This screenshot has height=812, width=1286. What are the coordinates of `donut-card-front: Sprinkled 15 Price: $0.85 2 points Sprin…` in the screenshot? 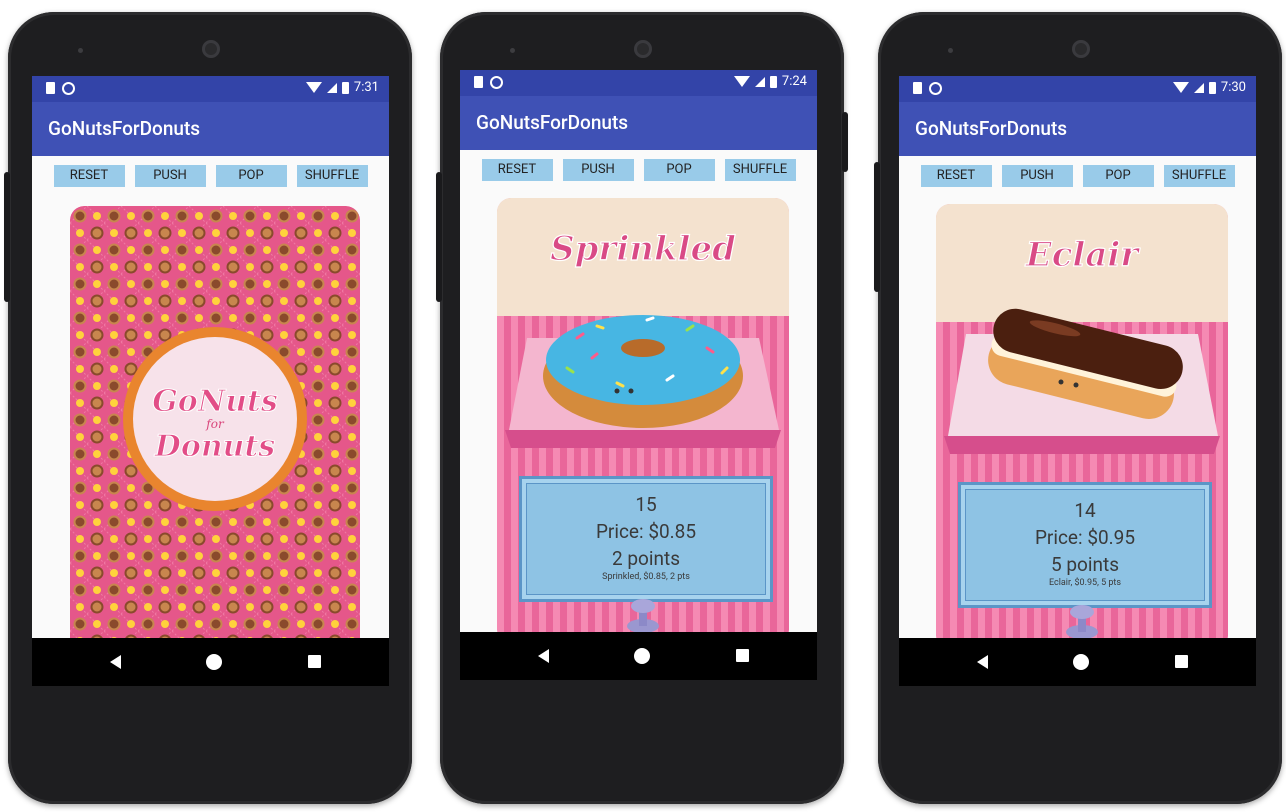 It's located at (643, 421).